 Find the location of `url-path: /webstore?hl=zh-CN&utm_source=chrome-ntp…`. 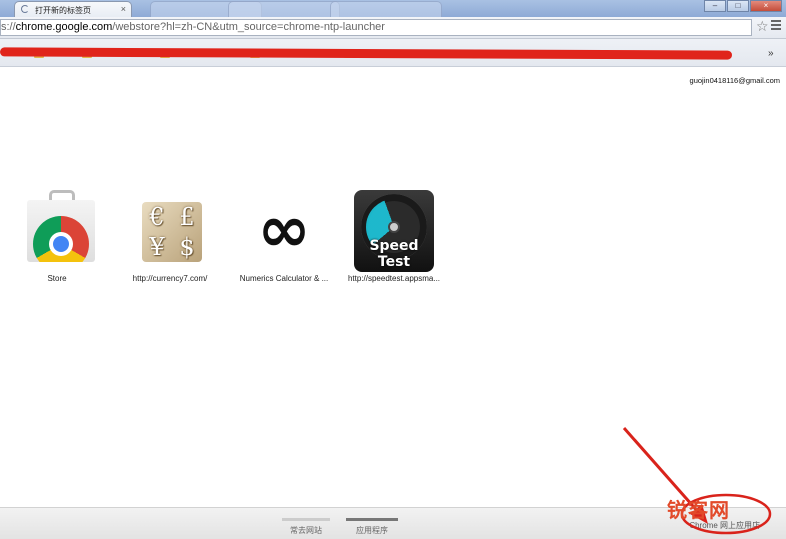

url-path: /webstore?hl=zh-CN&utm_source=chrome-ntp… is located at coordinates (248, 27).